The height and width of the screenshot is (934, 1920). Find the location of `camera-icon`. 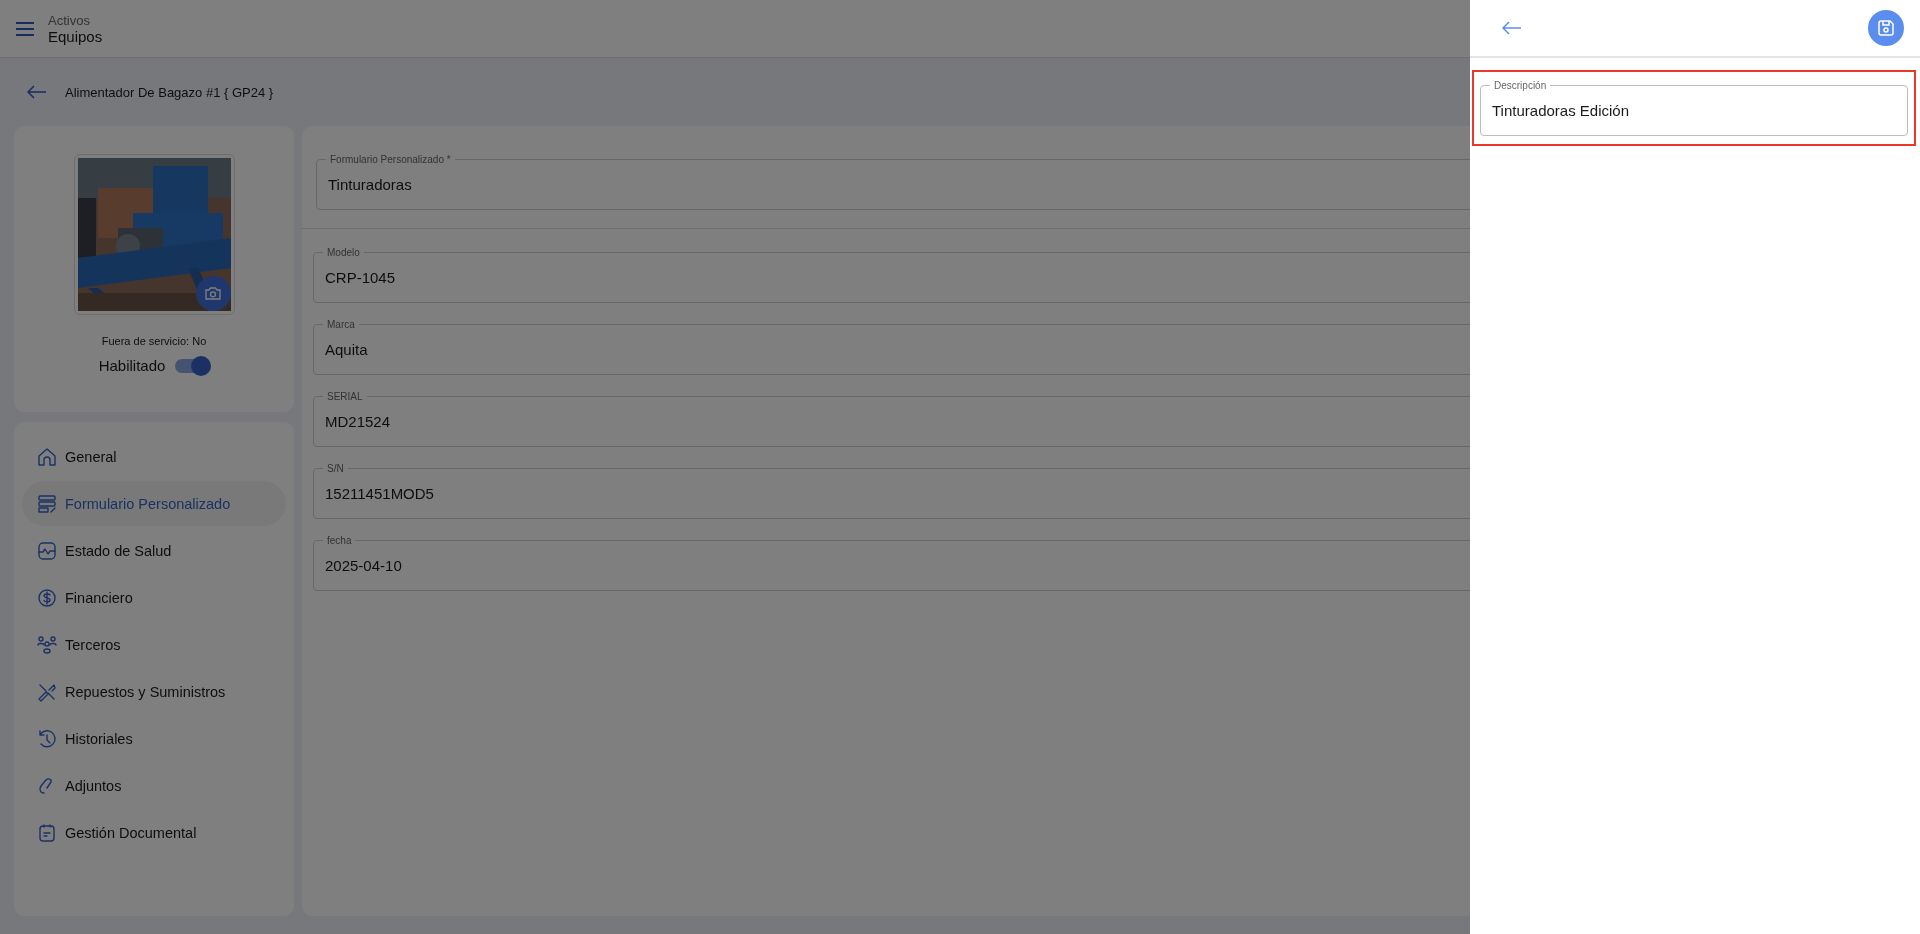

camera-icon is located at coordinates (213, 293).